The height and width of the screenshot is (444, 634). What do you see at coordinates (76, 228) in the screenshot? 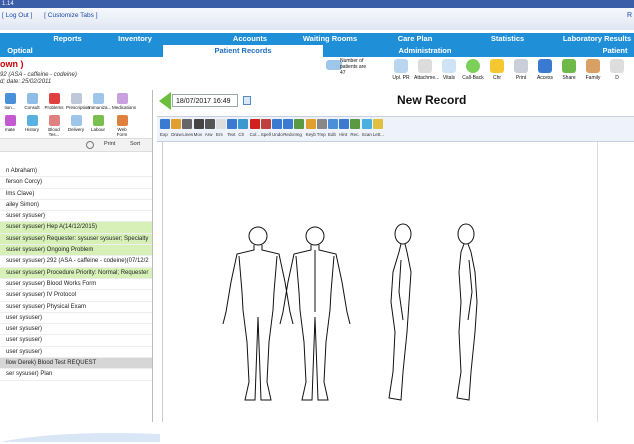
I see `record-list-item: suser sysuser) Hep A(14/12/2015)` at bounding box center [76, 228].